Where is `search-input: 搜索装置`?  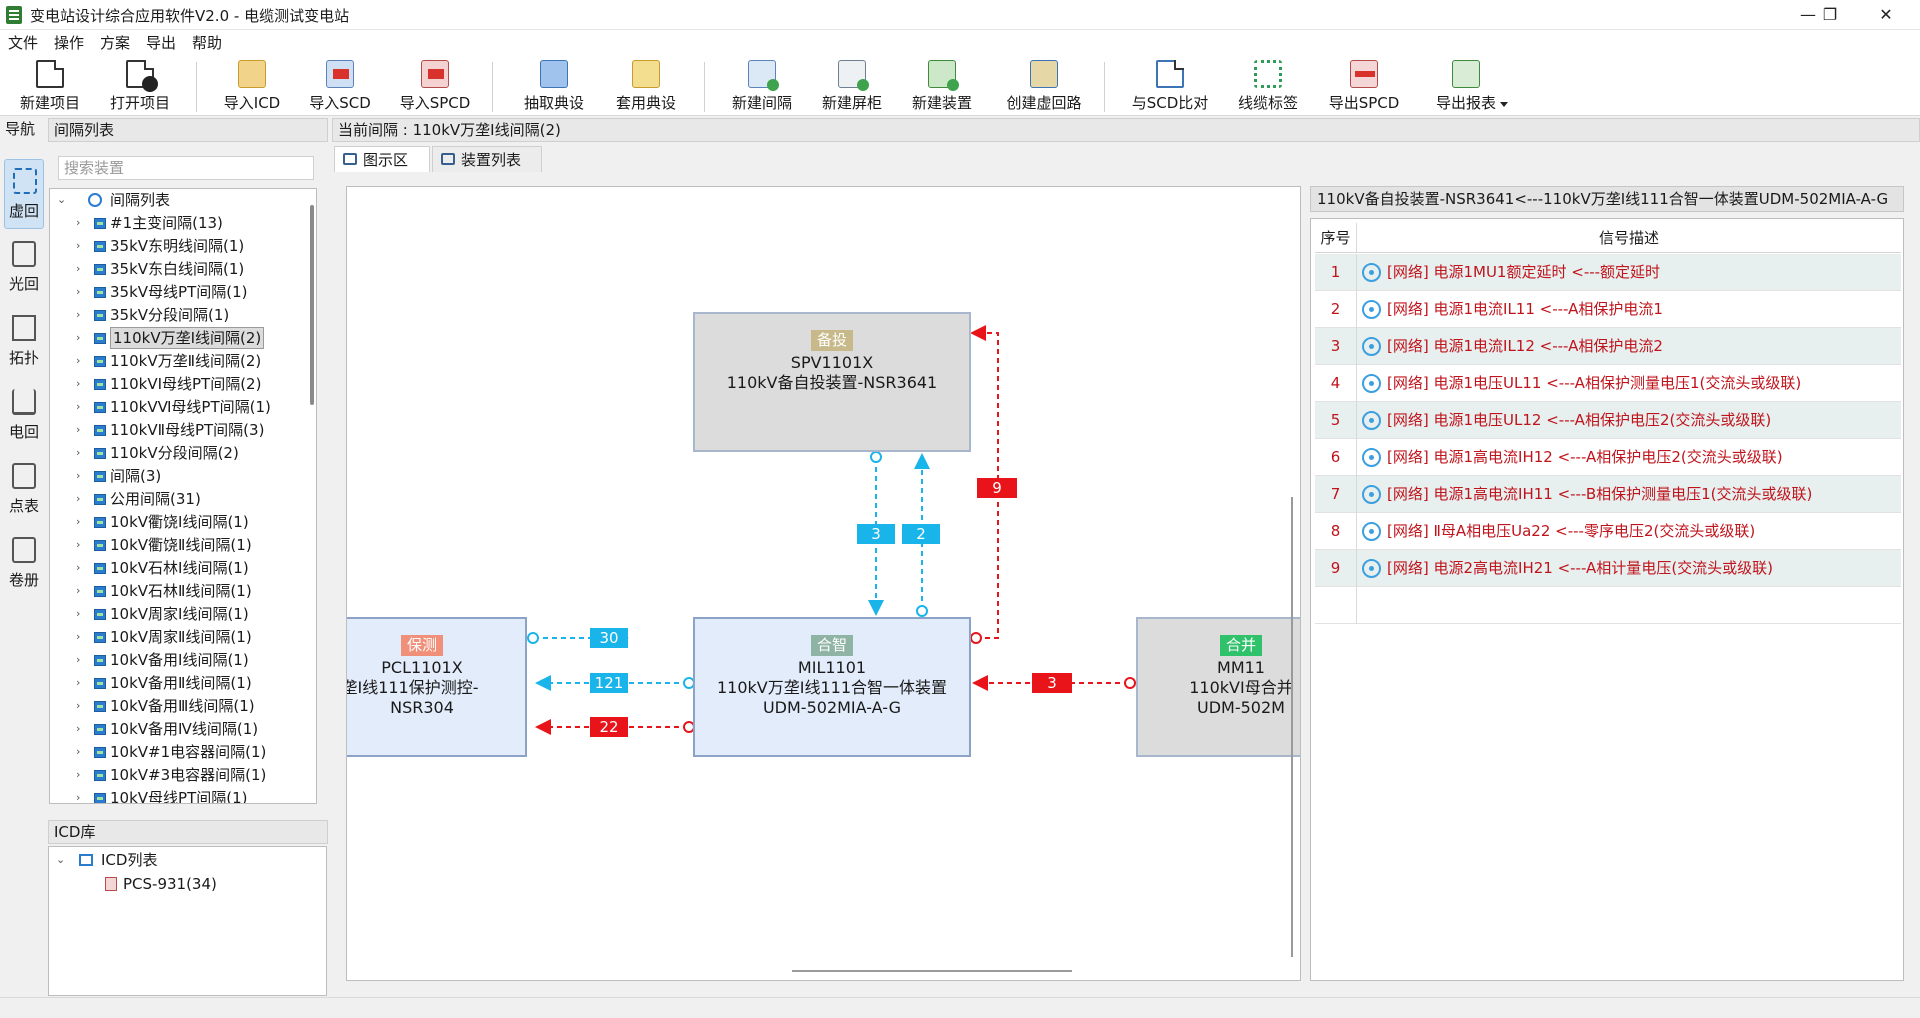 search-input: 搜索装置 is located at coordinates (186, 168).